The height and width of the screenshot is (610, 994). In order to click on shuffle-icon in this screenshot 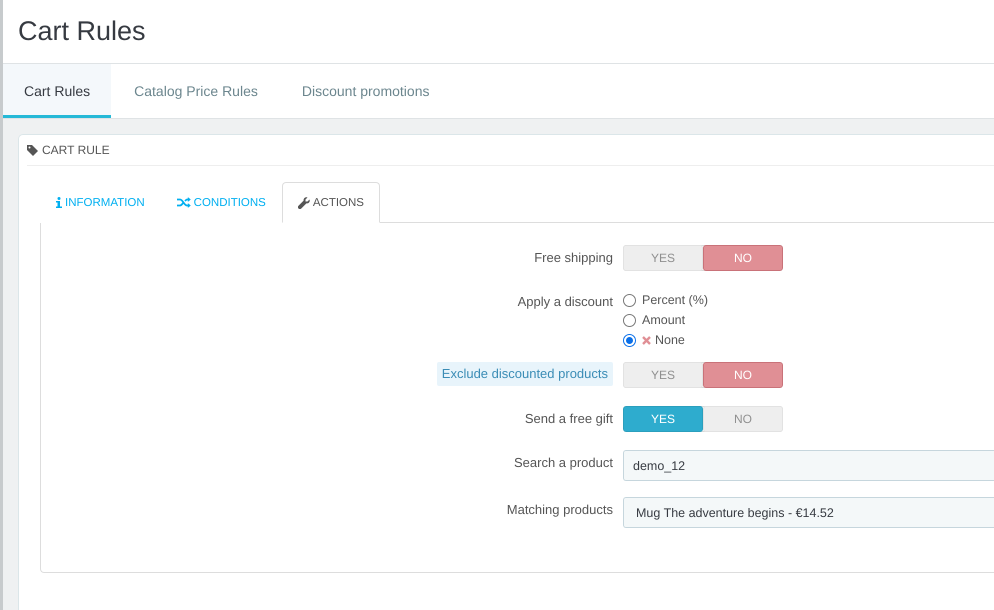, I will do `click(183, 202)`.